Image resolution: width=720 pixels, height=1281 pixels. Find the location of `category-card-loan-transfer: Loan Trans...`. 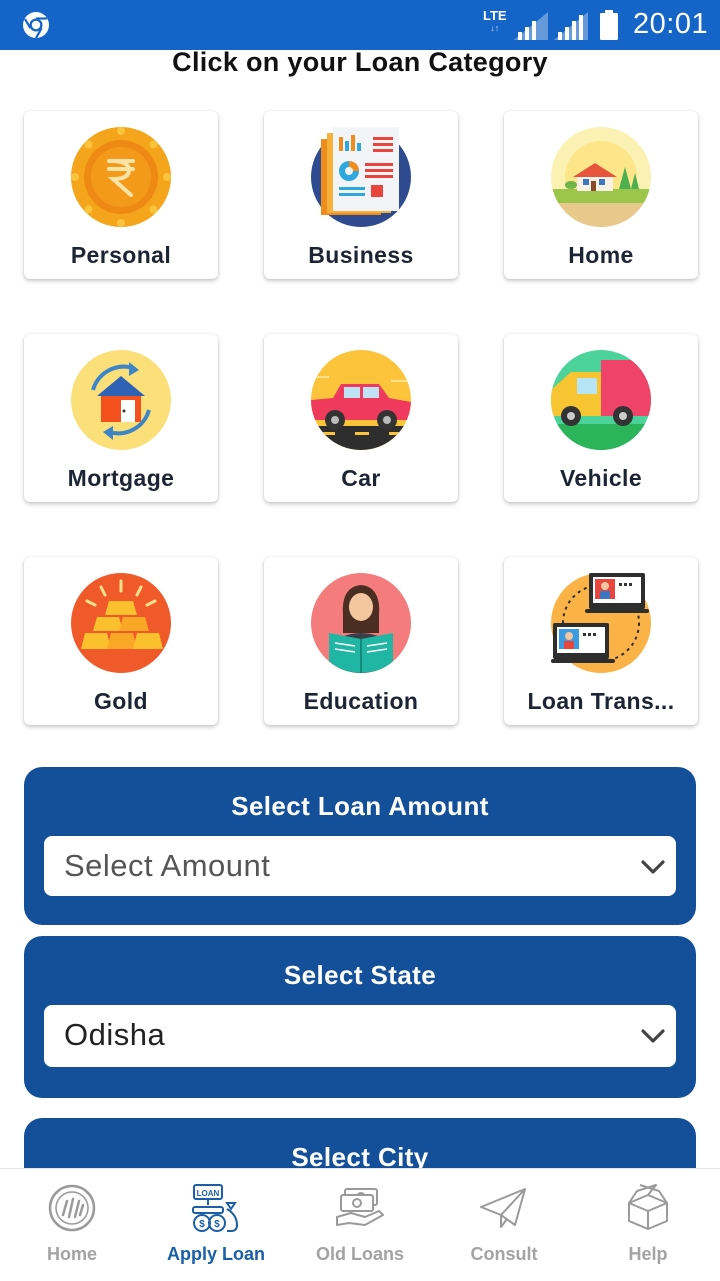

category-card-loan-transfer: Loan Trans... is located at coordinates (601, 641).